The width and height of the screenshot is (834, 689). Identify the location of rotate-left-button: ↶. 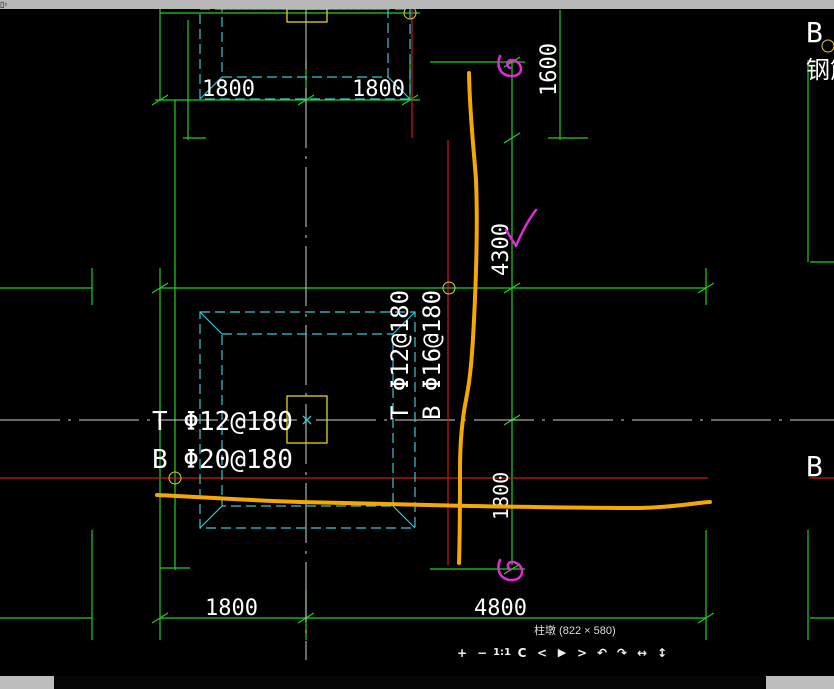
(602, 653).